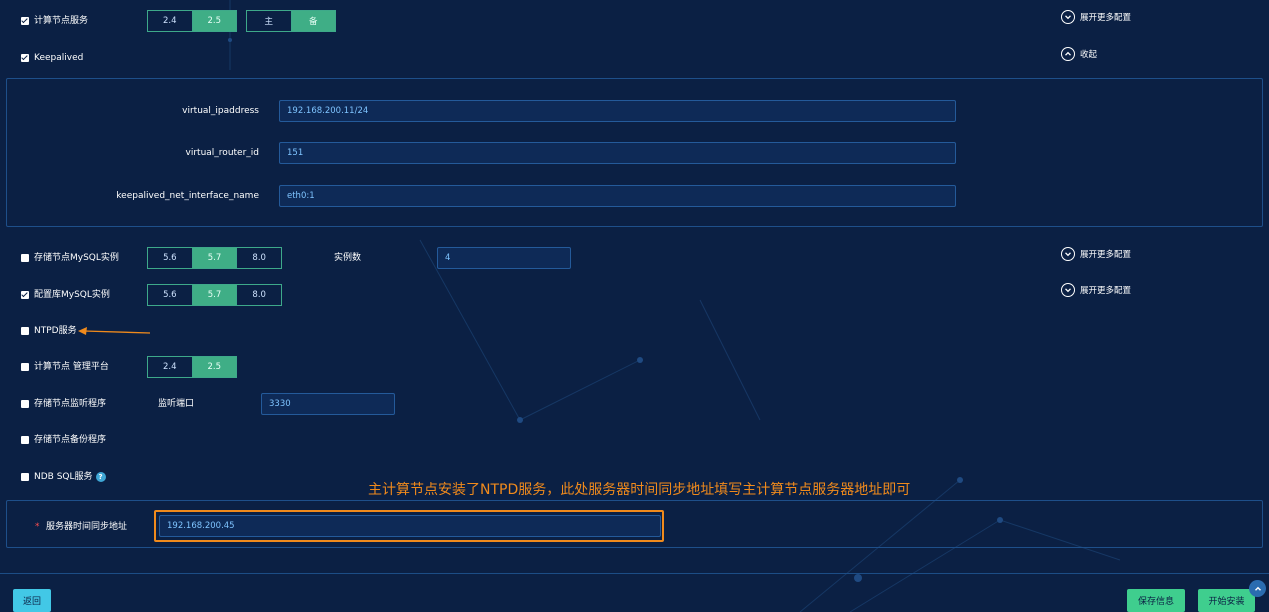 This screenshot has width=1269, height=612. I want to click on virtual-router-id-label: virtual_router_id, so click(222, 153).